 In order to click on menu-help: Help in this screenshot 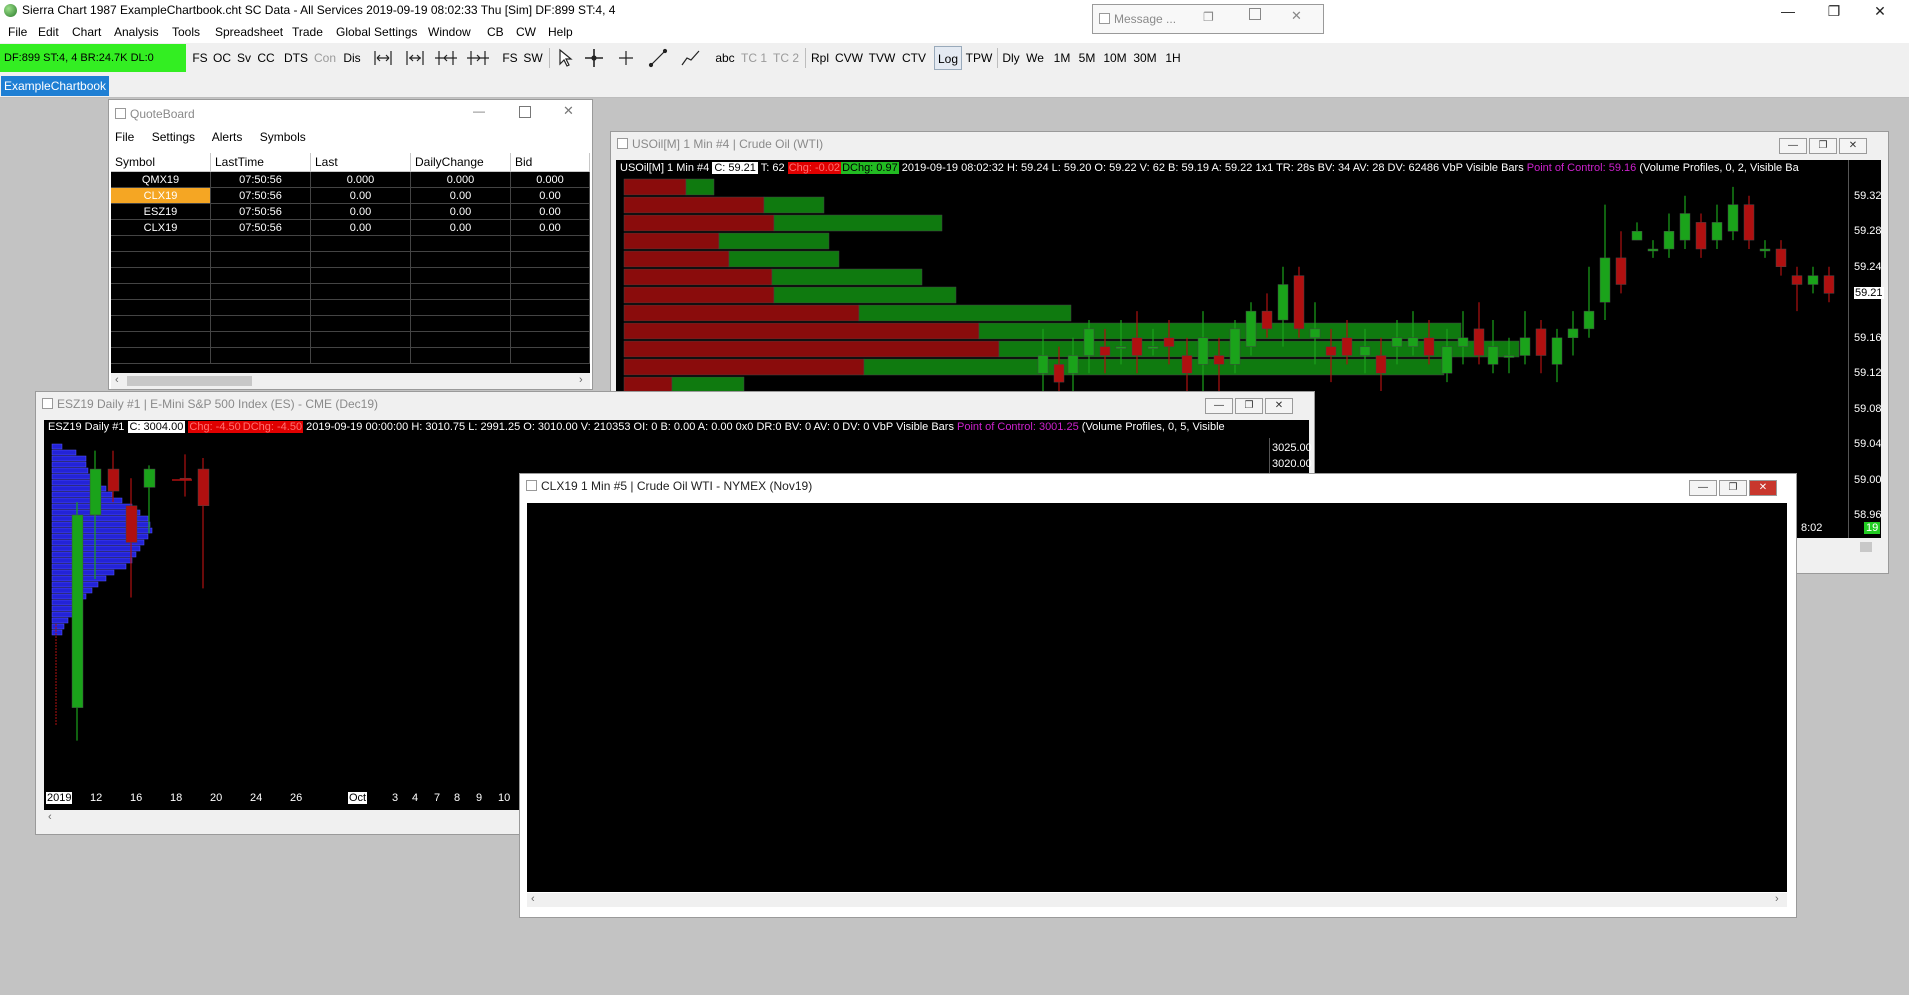, I will do `click(560, 32)`.